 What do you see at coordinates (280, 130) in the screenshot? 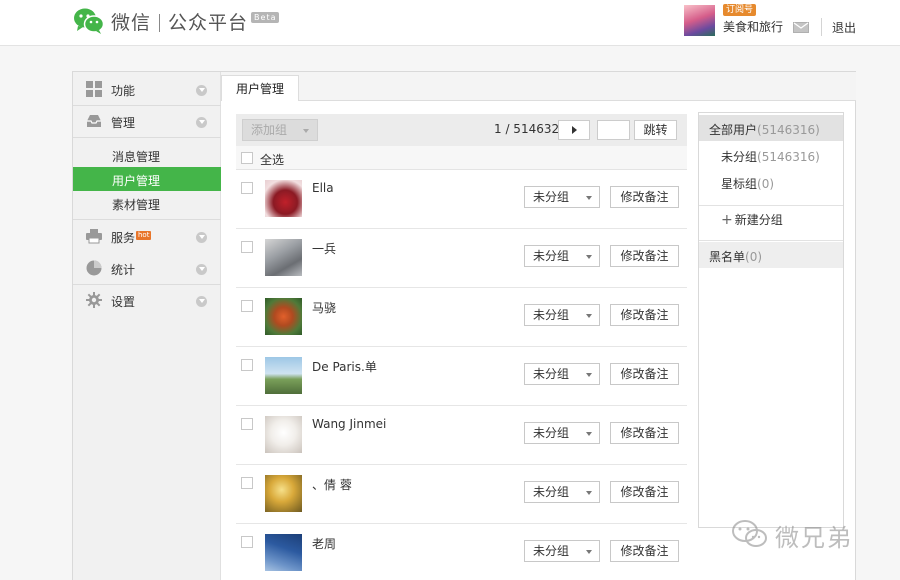
I see `add-to-group-dropdown: 添加组` at bounding box center [280, 130].